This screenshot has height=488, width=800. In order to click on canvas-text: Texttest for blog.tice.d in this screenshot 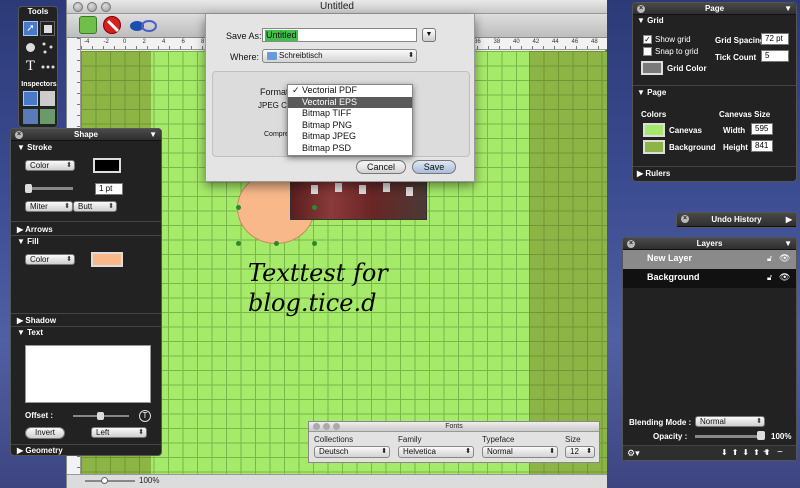, I will do `click(318, 288)`.